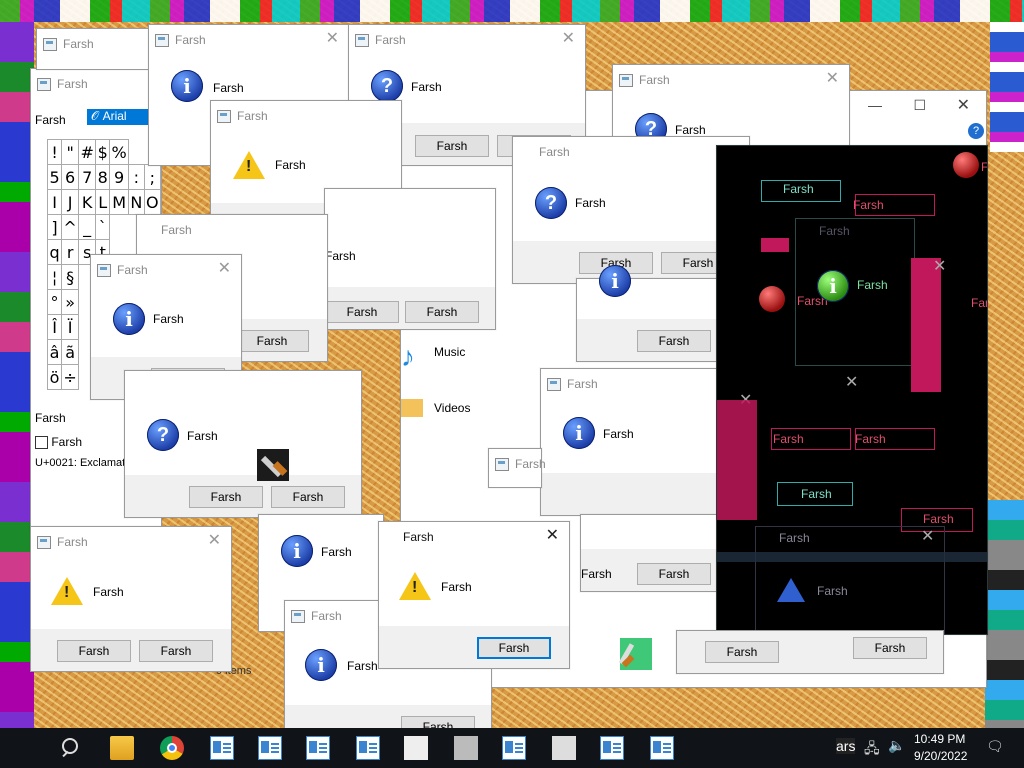 This screenshot has height=768, width=1024. Describe the element at coordinates (54, 277) in the screenshot. I see `character-cell: ¦` at that location.